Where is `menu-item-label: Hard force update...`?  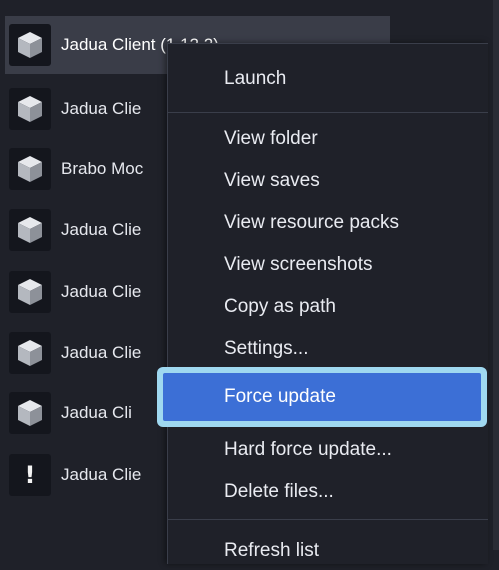
menu-item-label: Hard force update... is located at coordinates (308, 449).